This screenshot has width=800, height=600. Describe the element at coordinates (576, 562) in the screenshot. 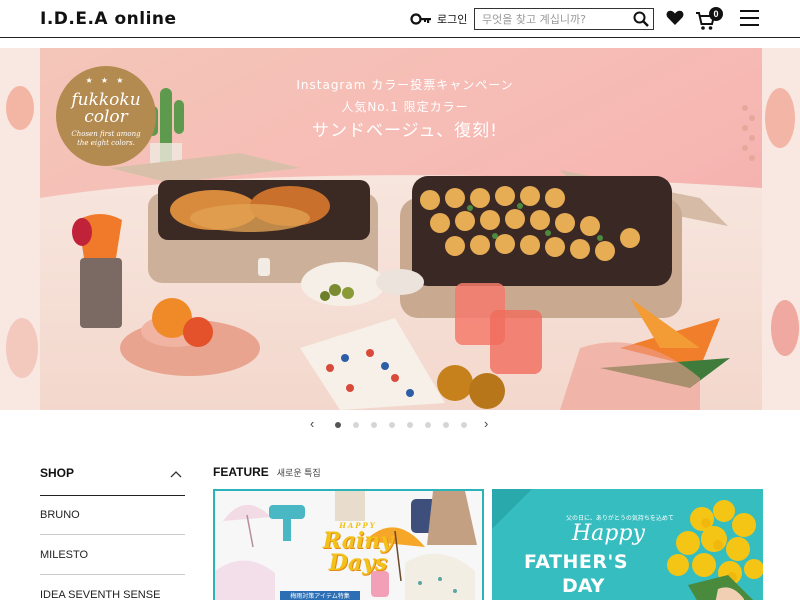

I see `fathers-day-line1: FATHER'S` at that location.